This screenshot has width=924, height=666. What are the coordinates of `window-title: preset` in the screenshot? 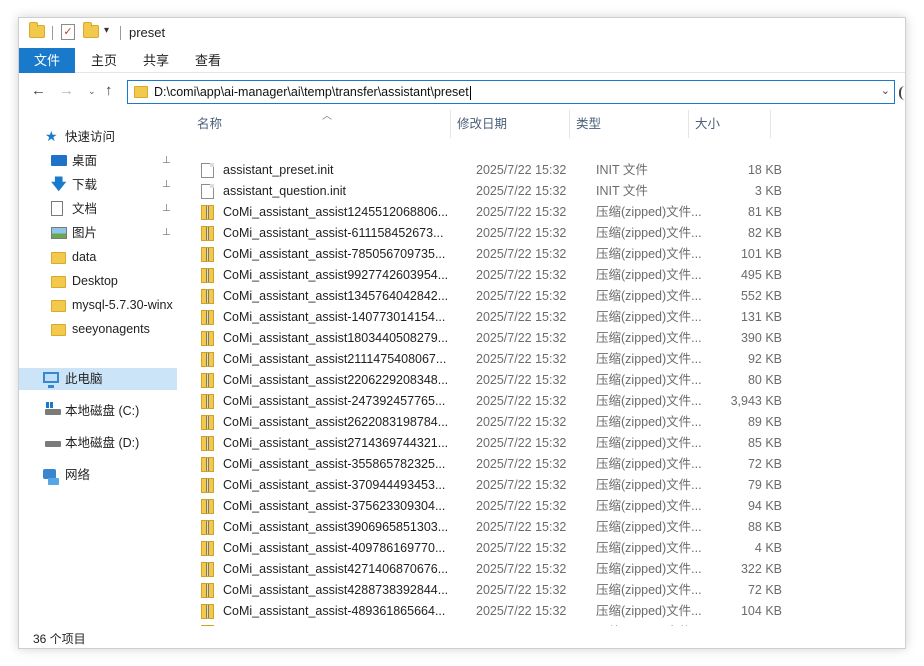 It's located at (147, 32).